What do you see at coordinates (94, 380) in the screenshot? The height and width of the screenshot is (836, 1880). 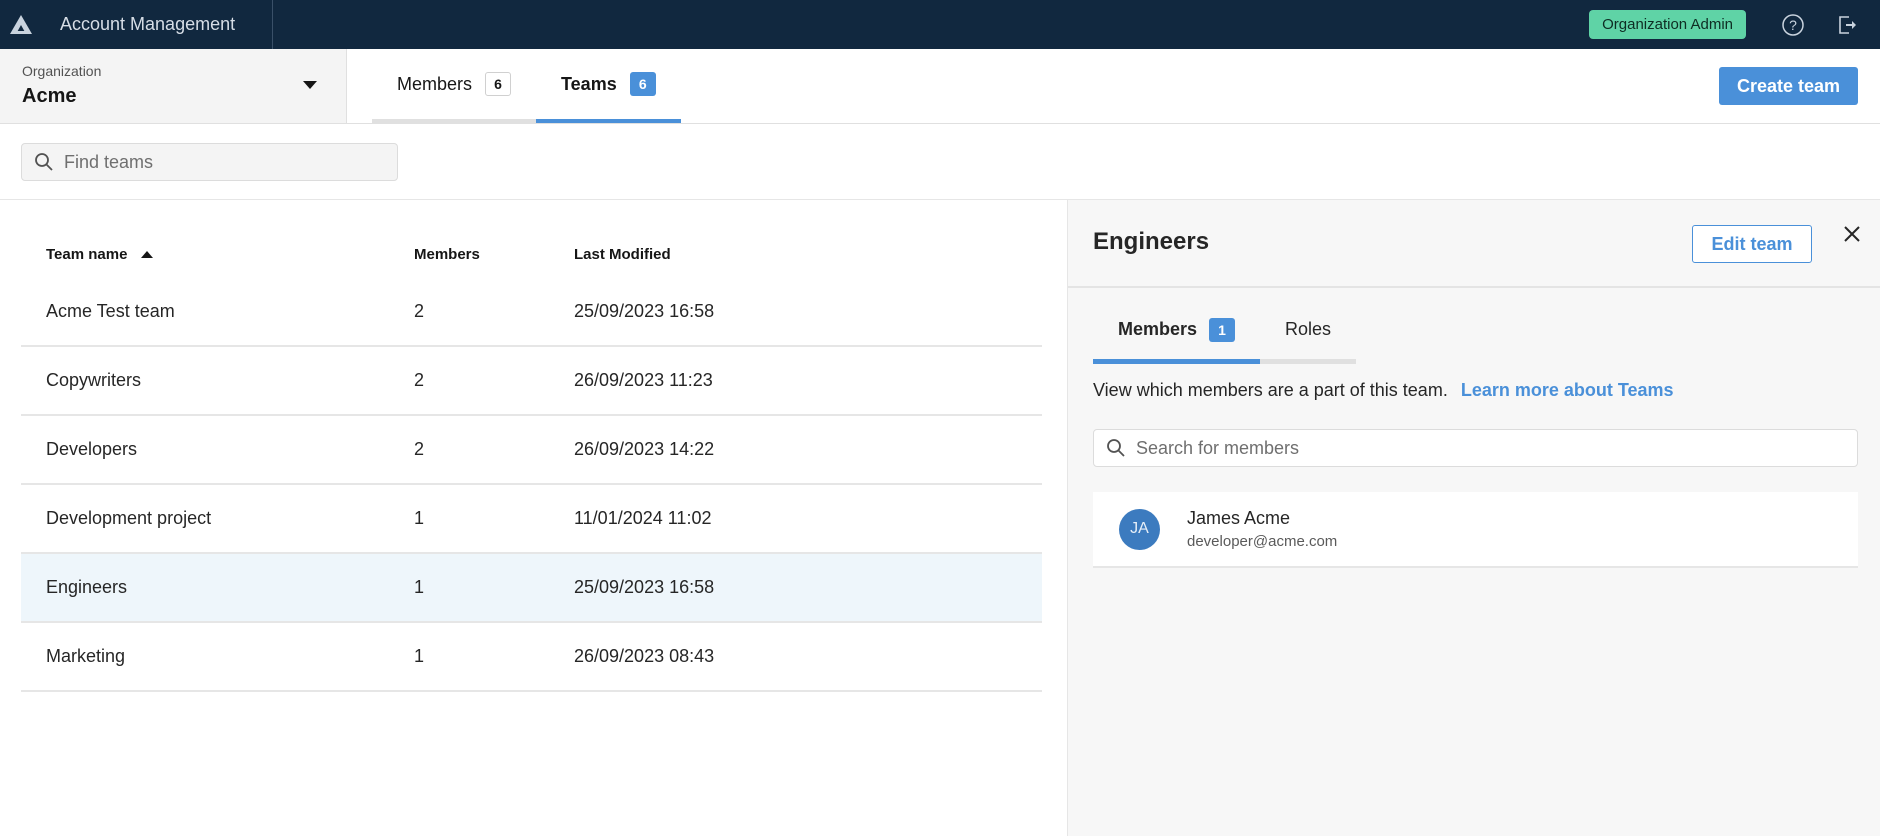 I see `team-name: Copywriters` at bounding box center [94, 380].